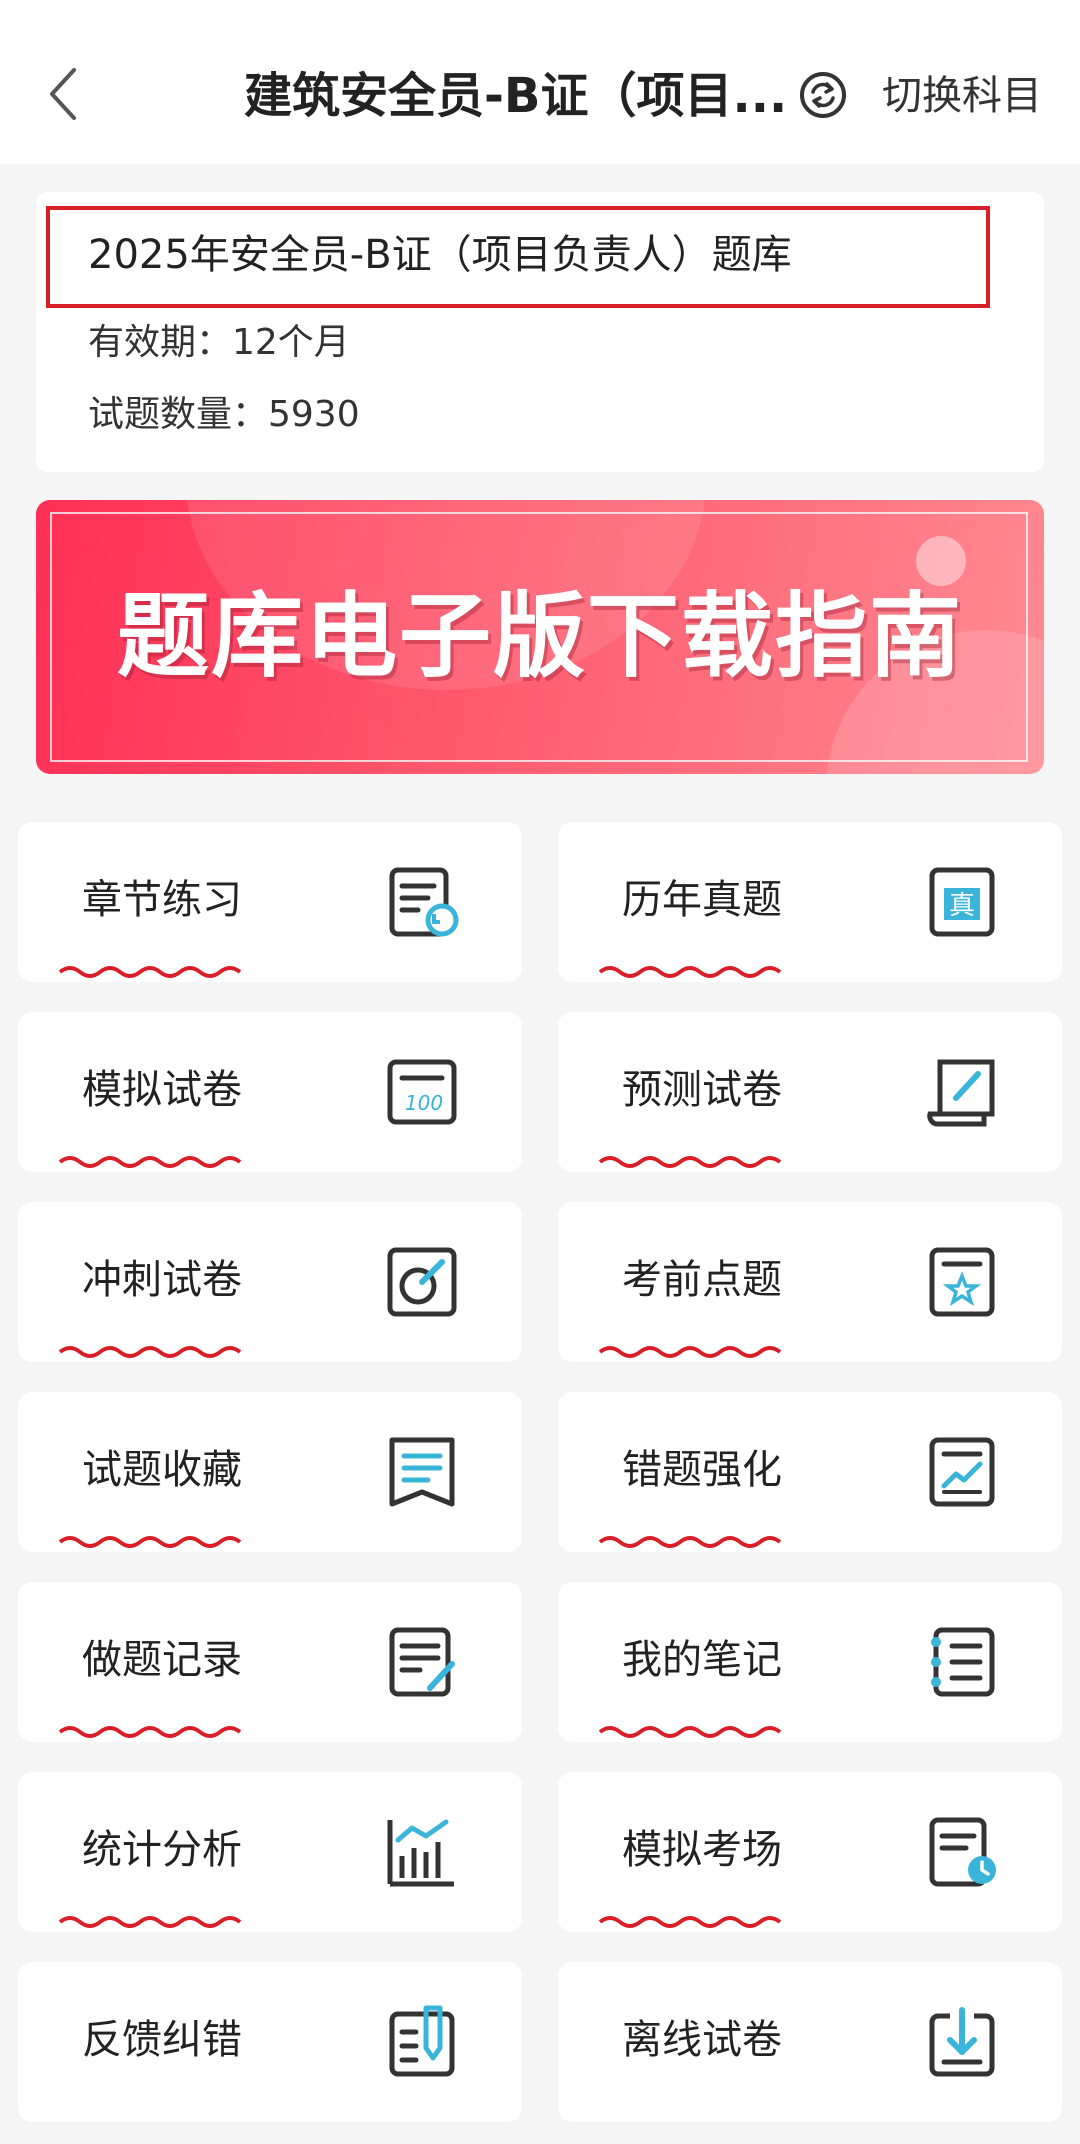 This screenshot has width=1080, height=2144. Describe the element at coordinates (962, 1092) in the screenshot. I see `predicted-paper-icon` at that location.